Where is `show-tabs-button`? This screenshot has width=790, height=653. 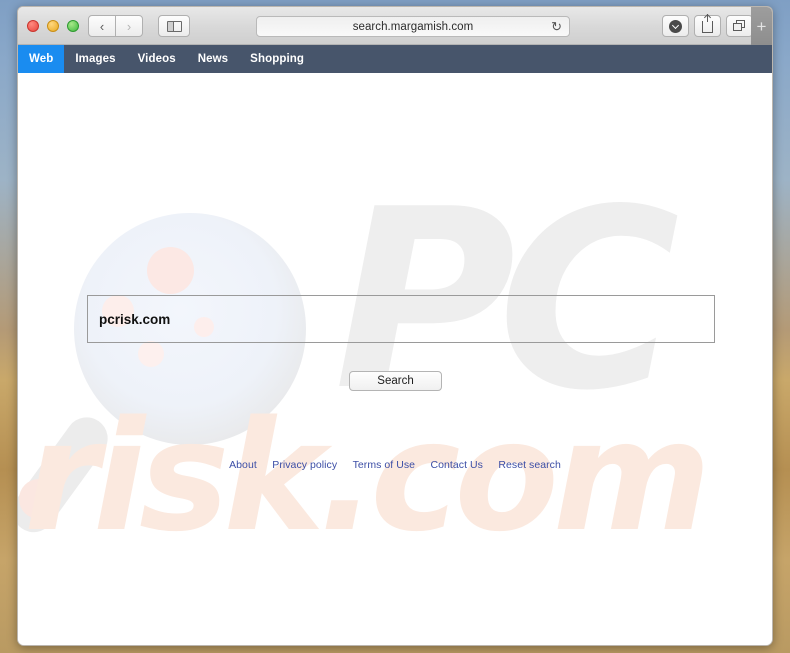 show-tabs-button is located at coordinates (739, 26).